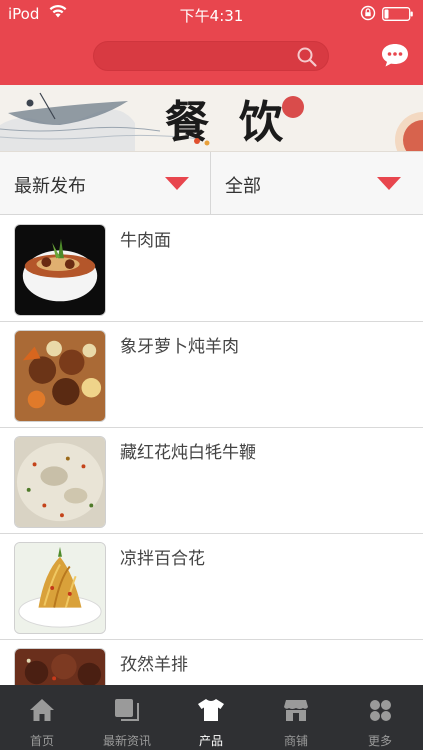 The image size is (423, 750). What do you see at coordinates (210, 741) in the screenshot?
I see `tab-label: 产品` at bounding box center [210, 741].